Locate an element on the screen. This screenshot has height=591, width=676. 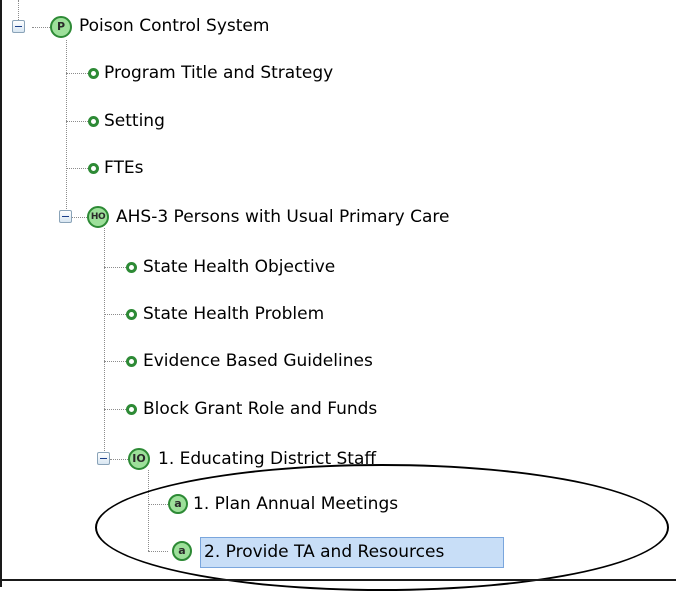
tree-node-ahs-3: AHS-3 Persons with Usual Primary Care is located at coordinates (283, 217).